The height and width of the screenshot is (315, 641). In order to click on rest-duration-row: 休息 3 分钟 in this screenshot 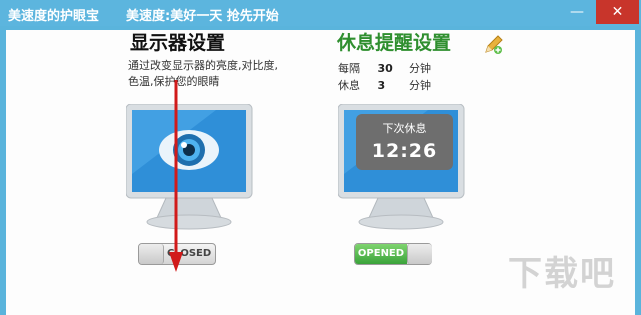, I will do `click(384, 85)`.